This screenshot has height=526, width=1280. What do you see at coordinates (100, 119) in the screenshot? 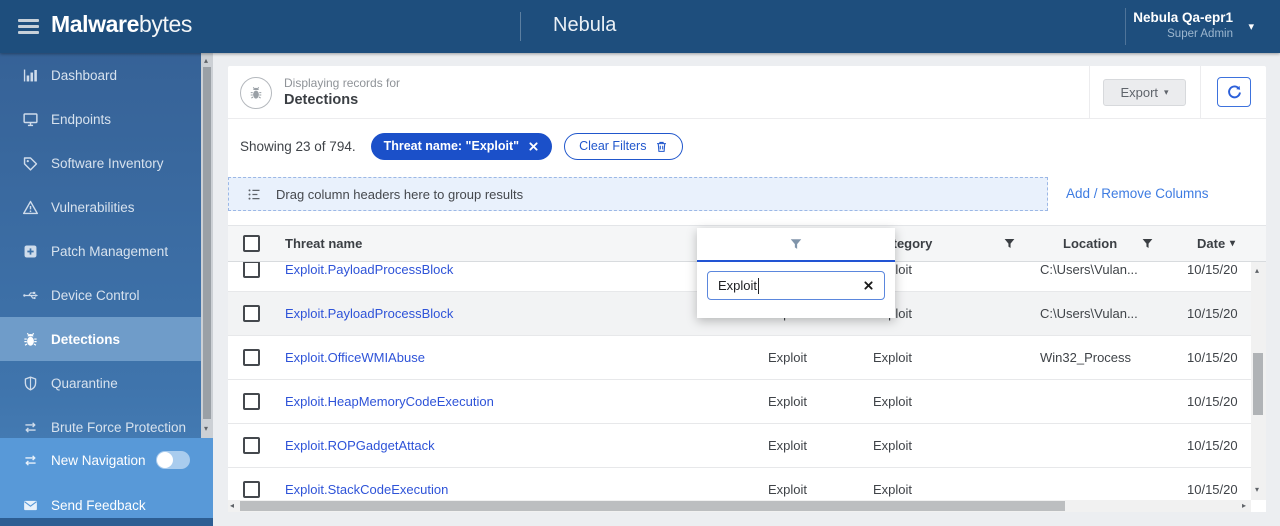
I see `sidebar-item-endpoints: Endpoints` at bounding box center [100, 119].